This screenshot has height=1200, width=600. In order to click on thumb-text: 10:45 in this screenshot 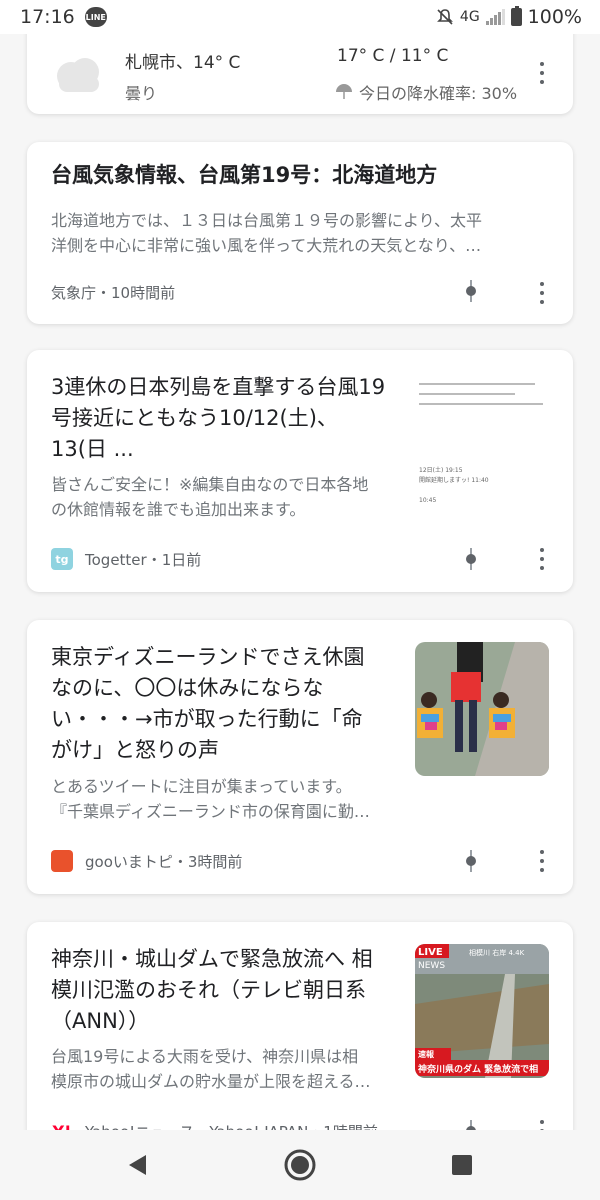, I will do `click(427, 500)`.